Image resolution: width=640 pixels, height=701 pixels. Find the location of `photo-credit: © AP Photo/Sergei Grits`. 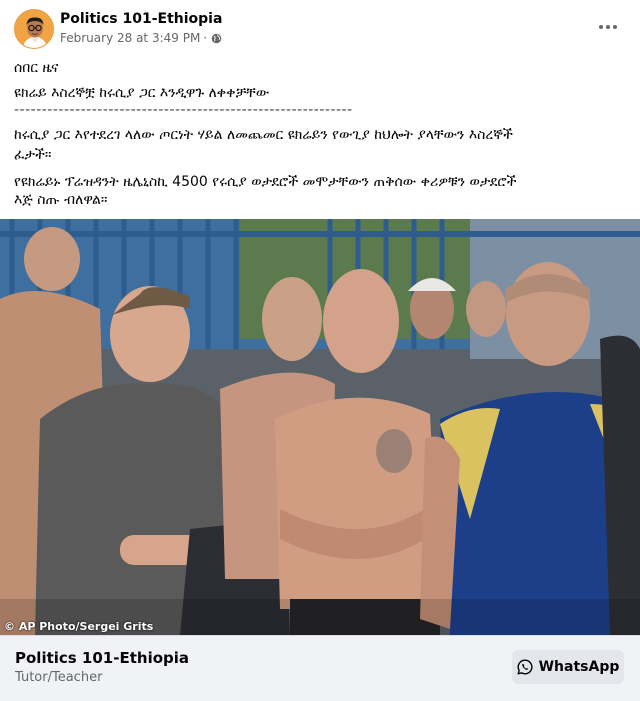

photo-credit: © AP Photo/Sergei Grits is located at coordinates (79, 626).